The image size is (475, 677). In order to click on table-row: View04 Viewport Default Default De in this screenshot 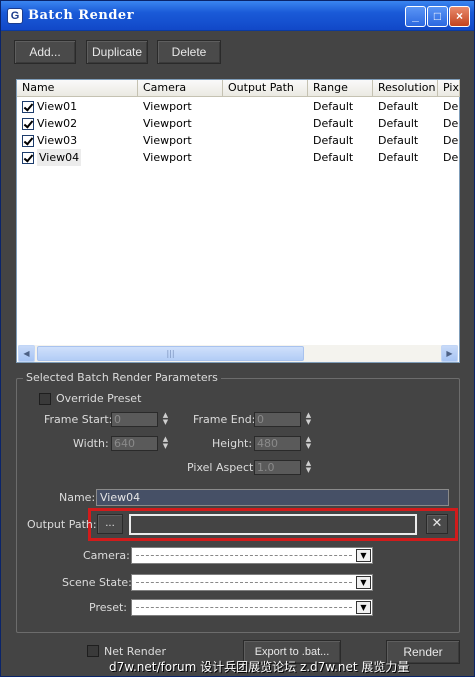, I will do `click(238, 157)`.